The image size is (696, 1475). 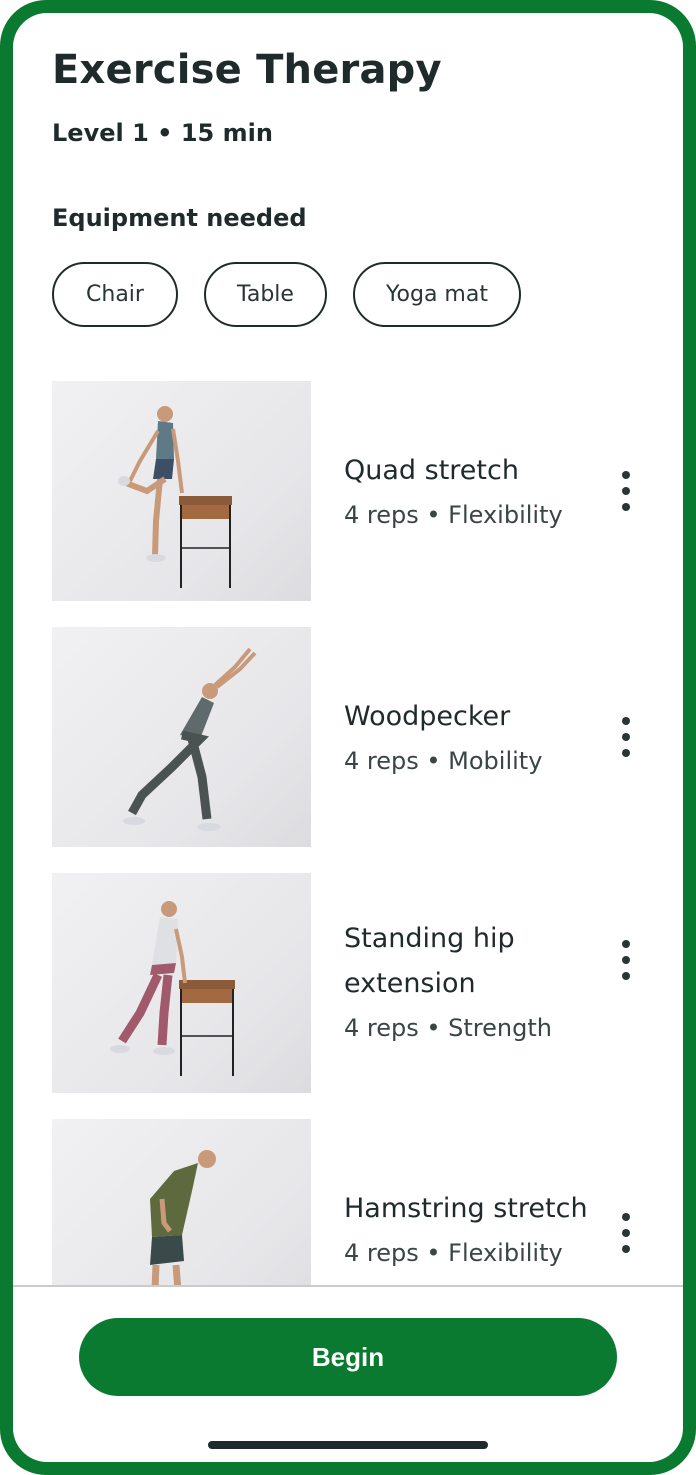 I want to click on exercise-info: Quad stretch 4 reps • Flexibility, so click(x=479, y=491).